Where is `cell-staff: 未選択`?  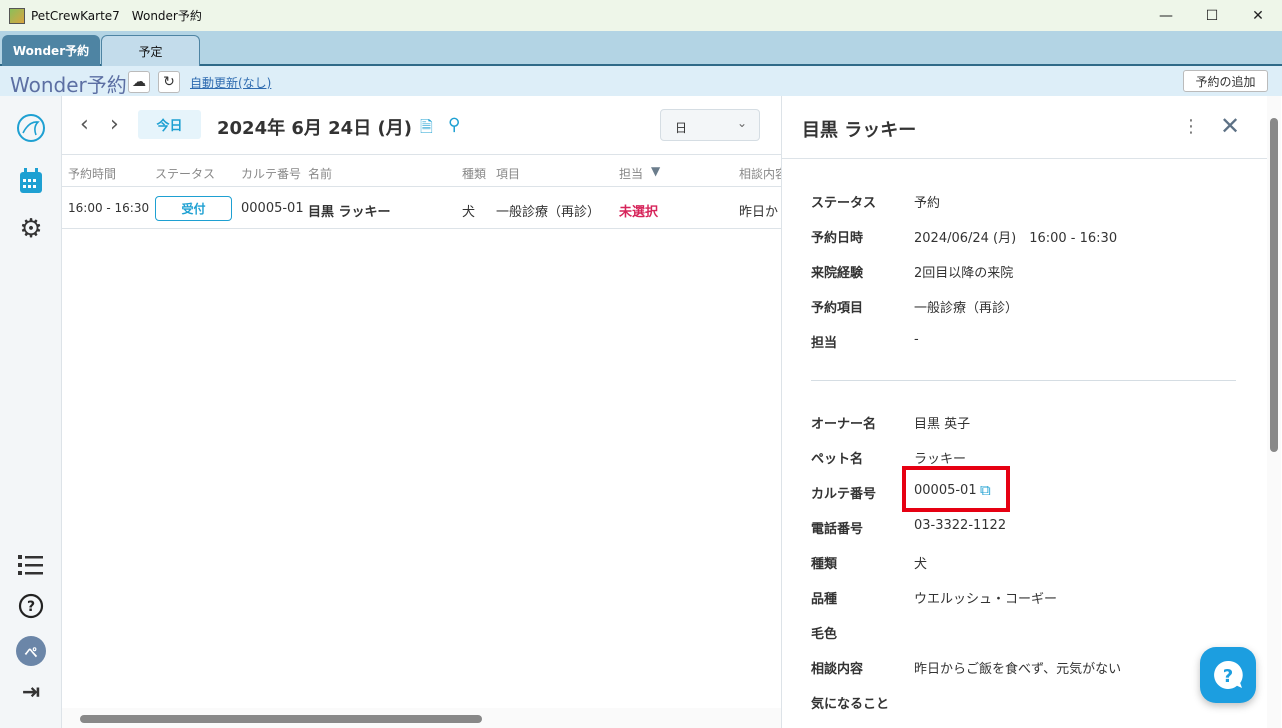
cell-staff: 未選択 is located at coordinates (639, 212).